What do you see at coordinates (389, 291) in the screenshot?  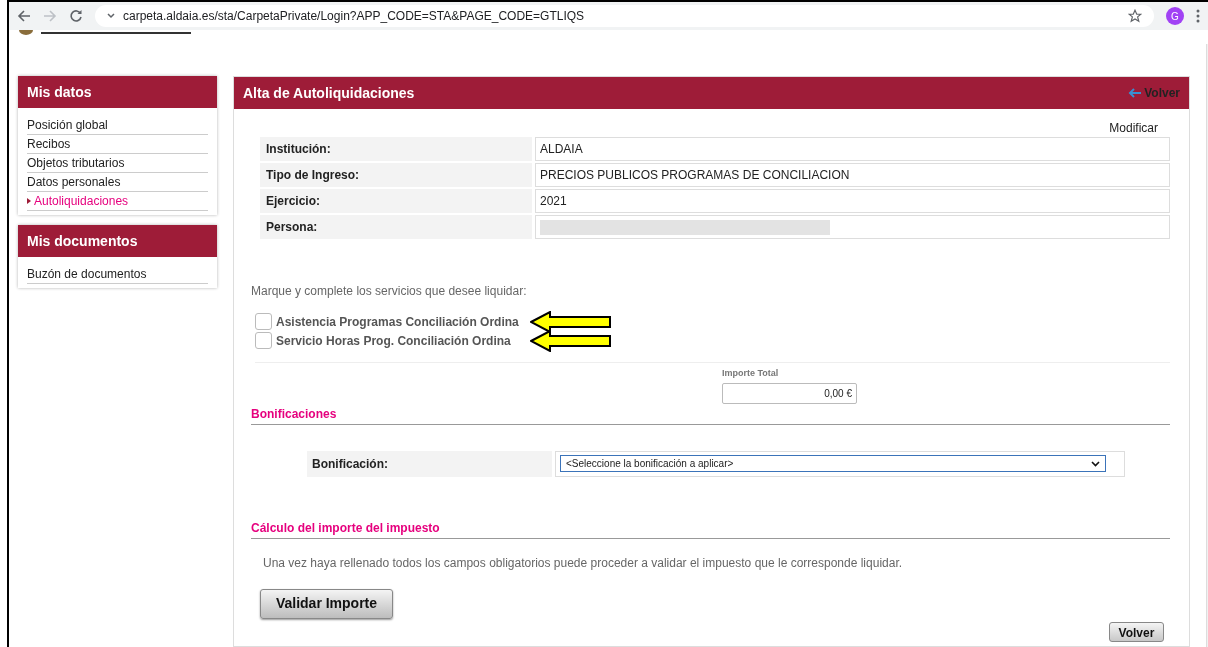 I see `services-prompt: Marque y complete los servicios que desee liquidar:` at bounding box center [389, 291].